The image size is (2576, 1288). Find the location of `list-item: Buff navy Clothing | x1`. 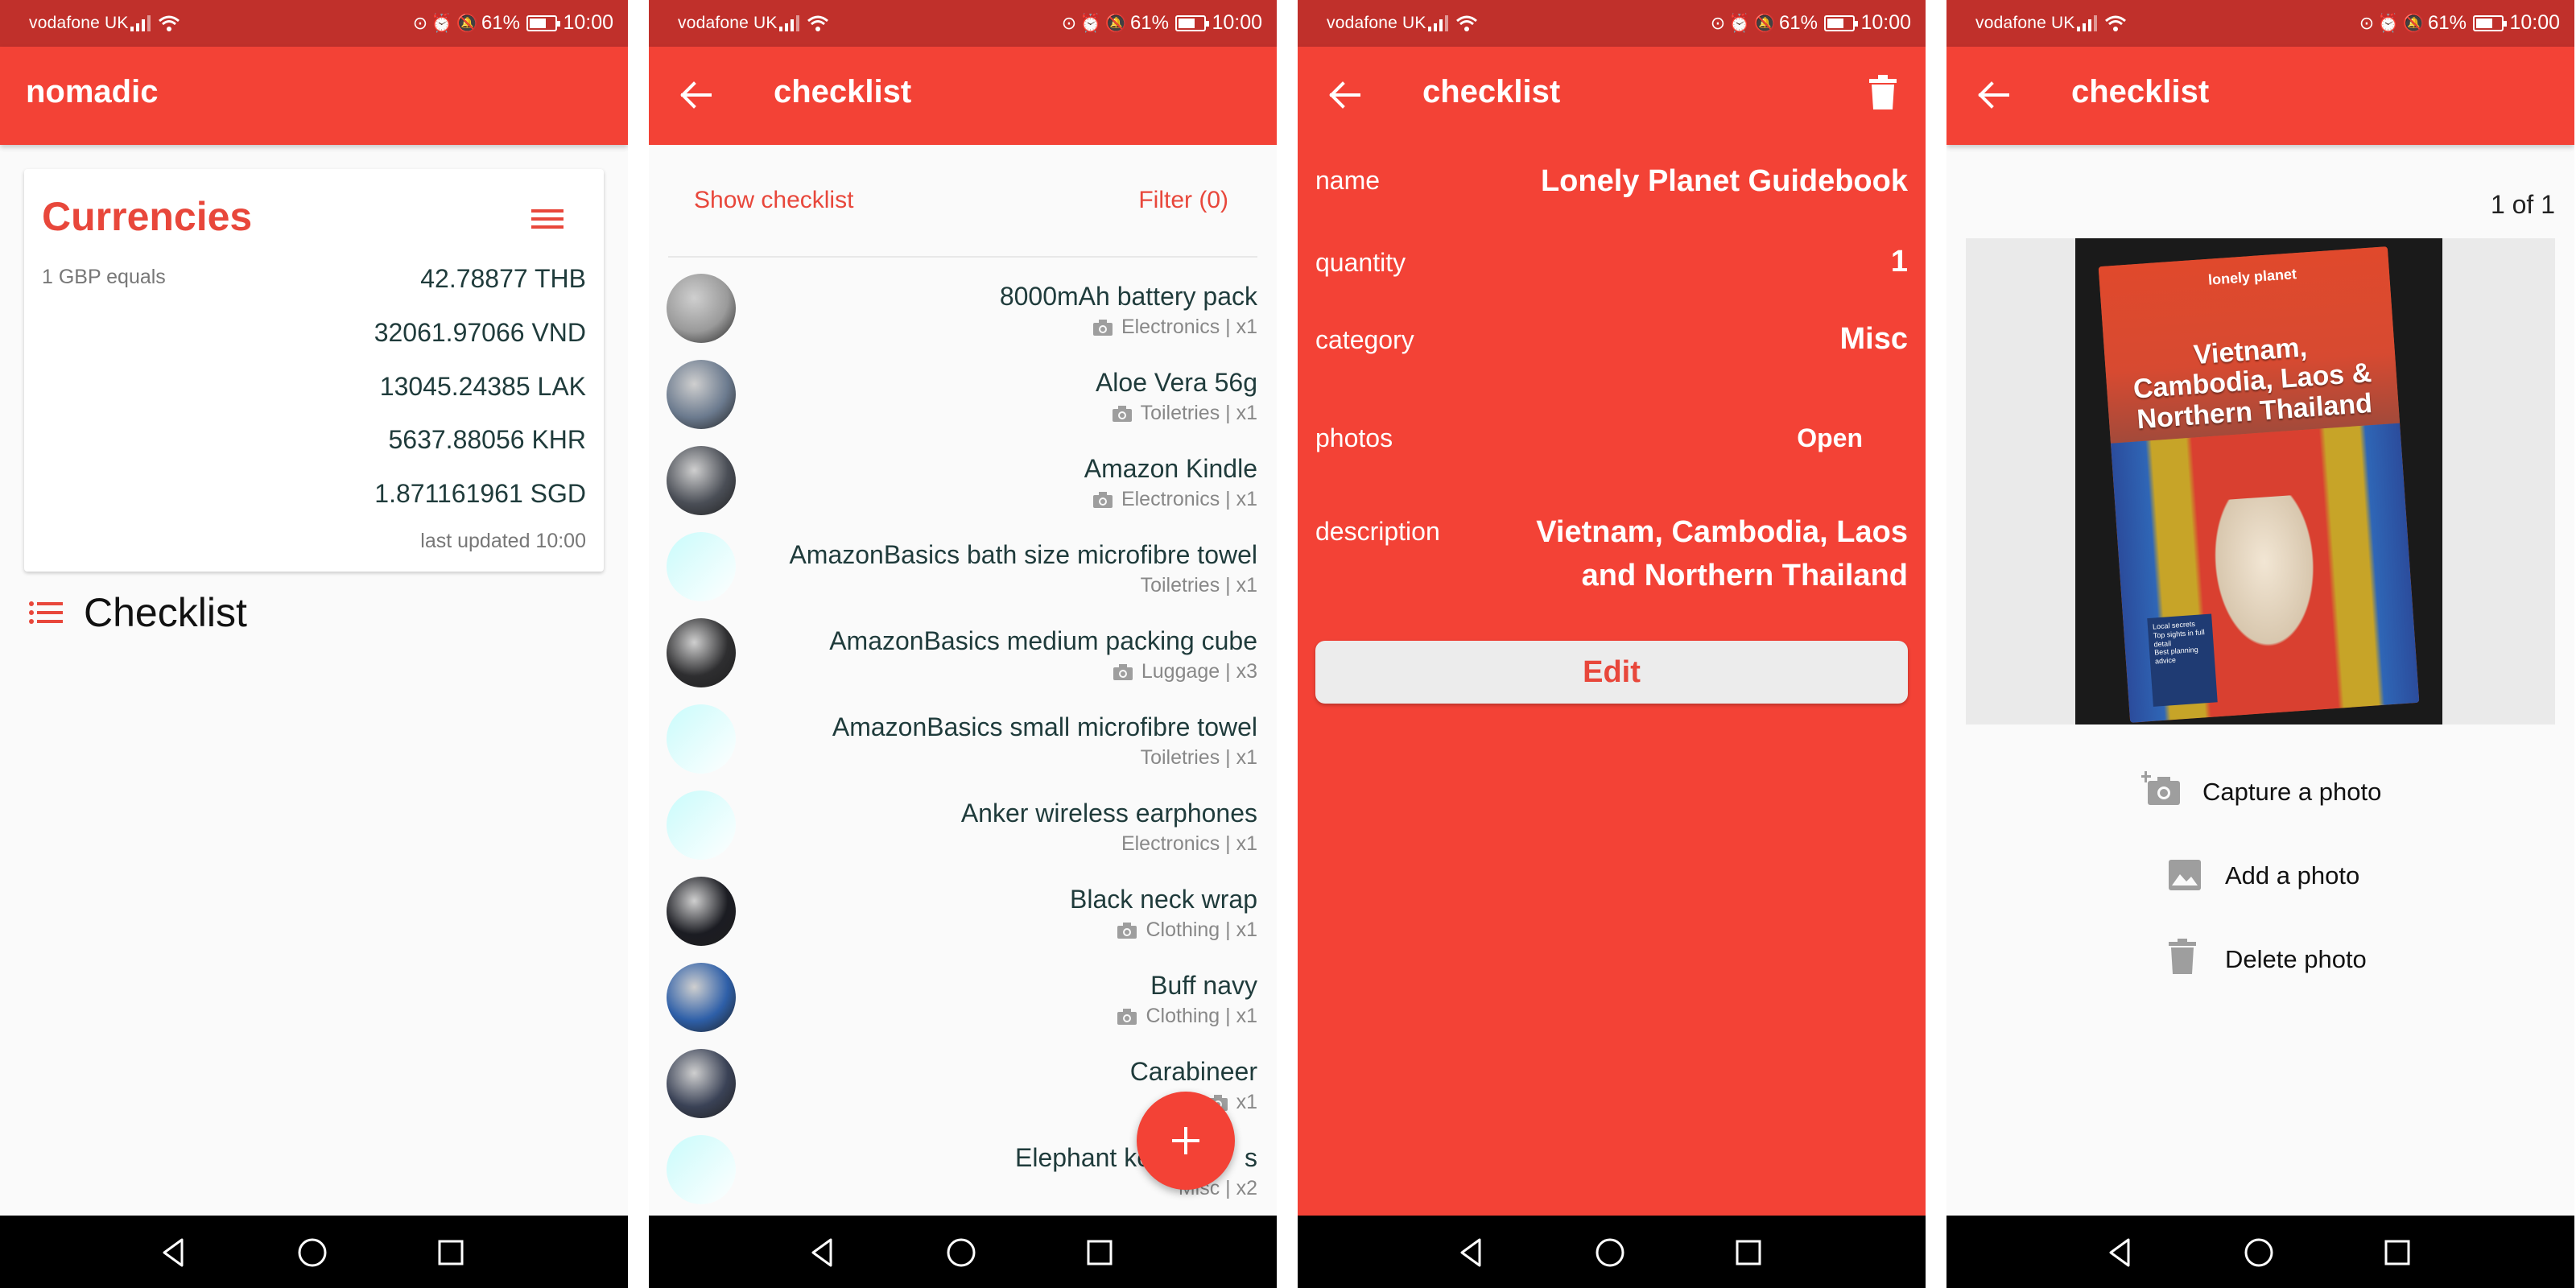

list-item: Buff navy Clothing | x1 is located at coordinates (963, 991).